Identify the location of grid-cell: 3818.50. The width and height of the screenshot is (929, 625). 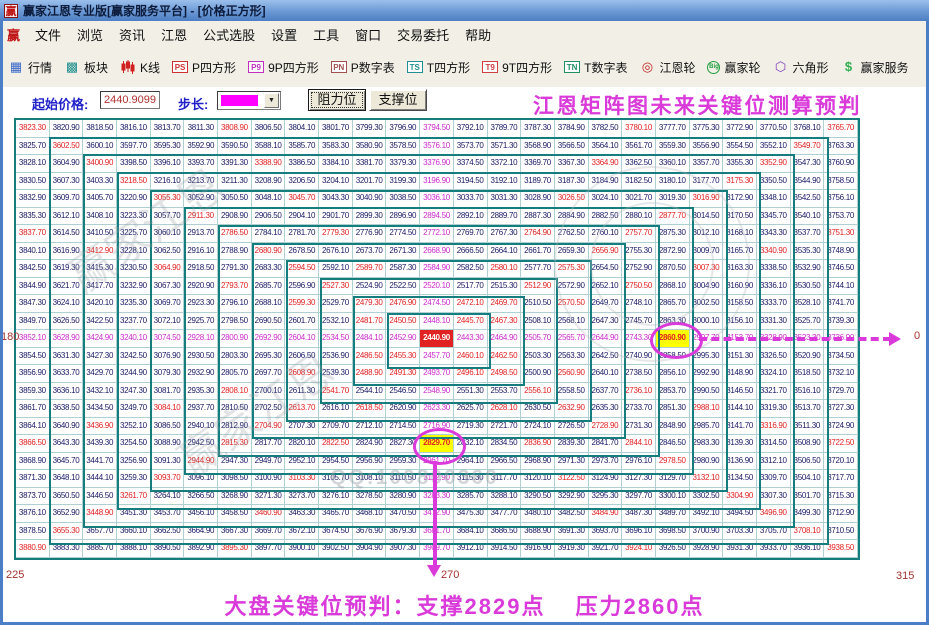
(100, 129).